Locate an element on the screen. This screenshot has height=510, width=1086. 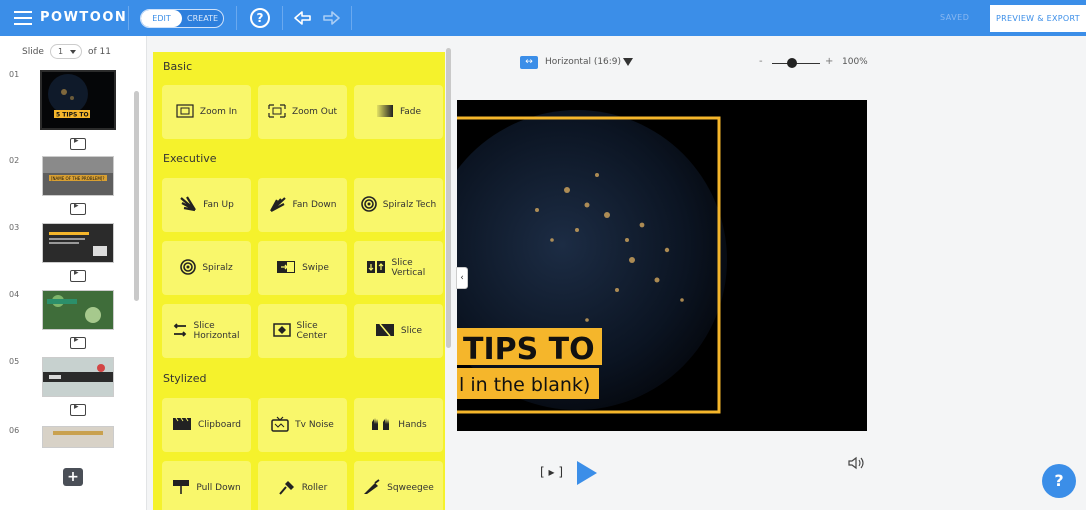
transitions-scrollbar is located at coordinates (448, 198).